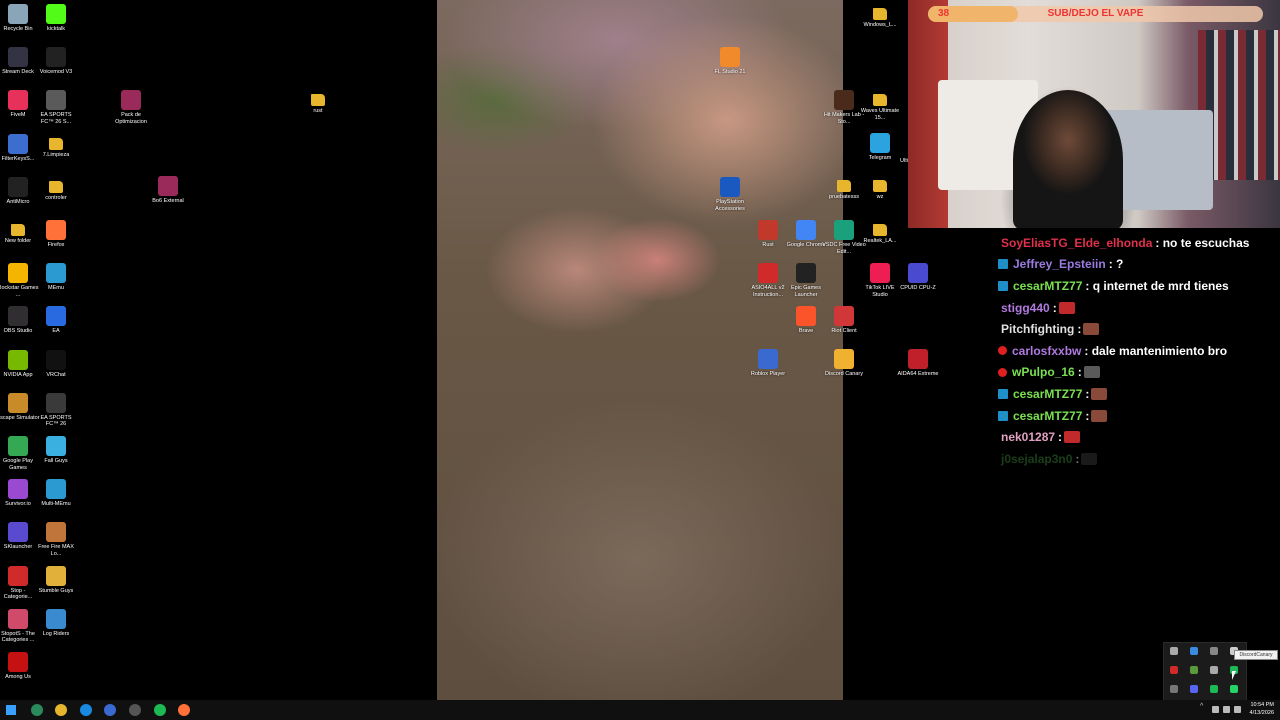  I want to click on desktop-icon-kicktalk: kicktalk, so click(56, 18).